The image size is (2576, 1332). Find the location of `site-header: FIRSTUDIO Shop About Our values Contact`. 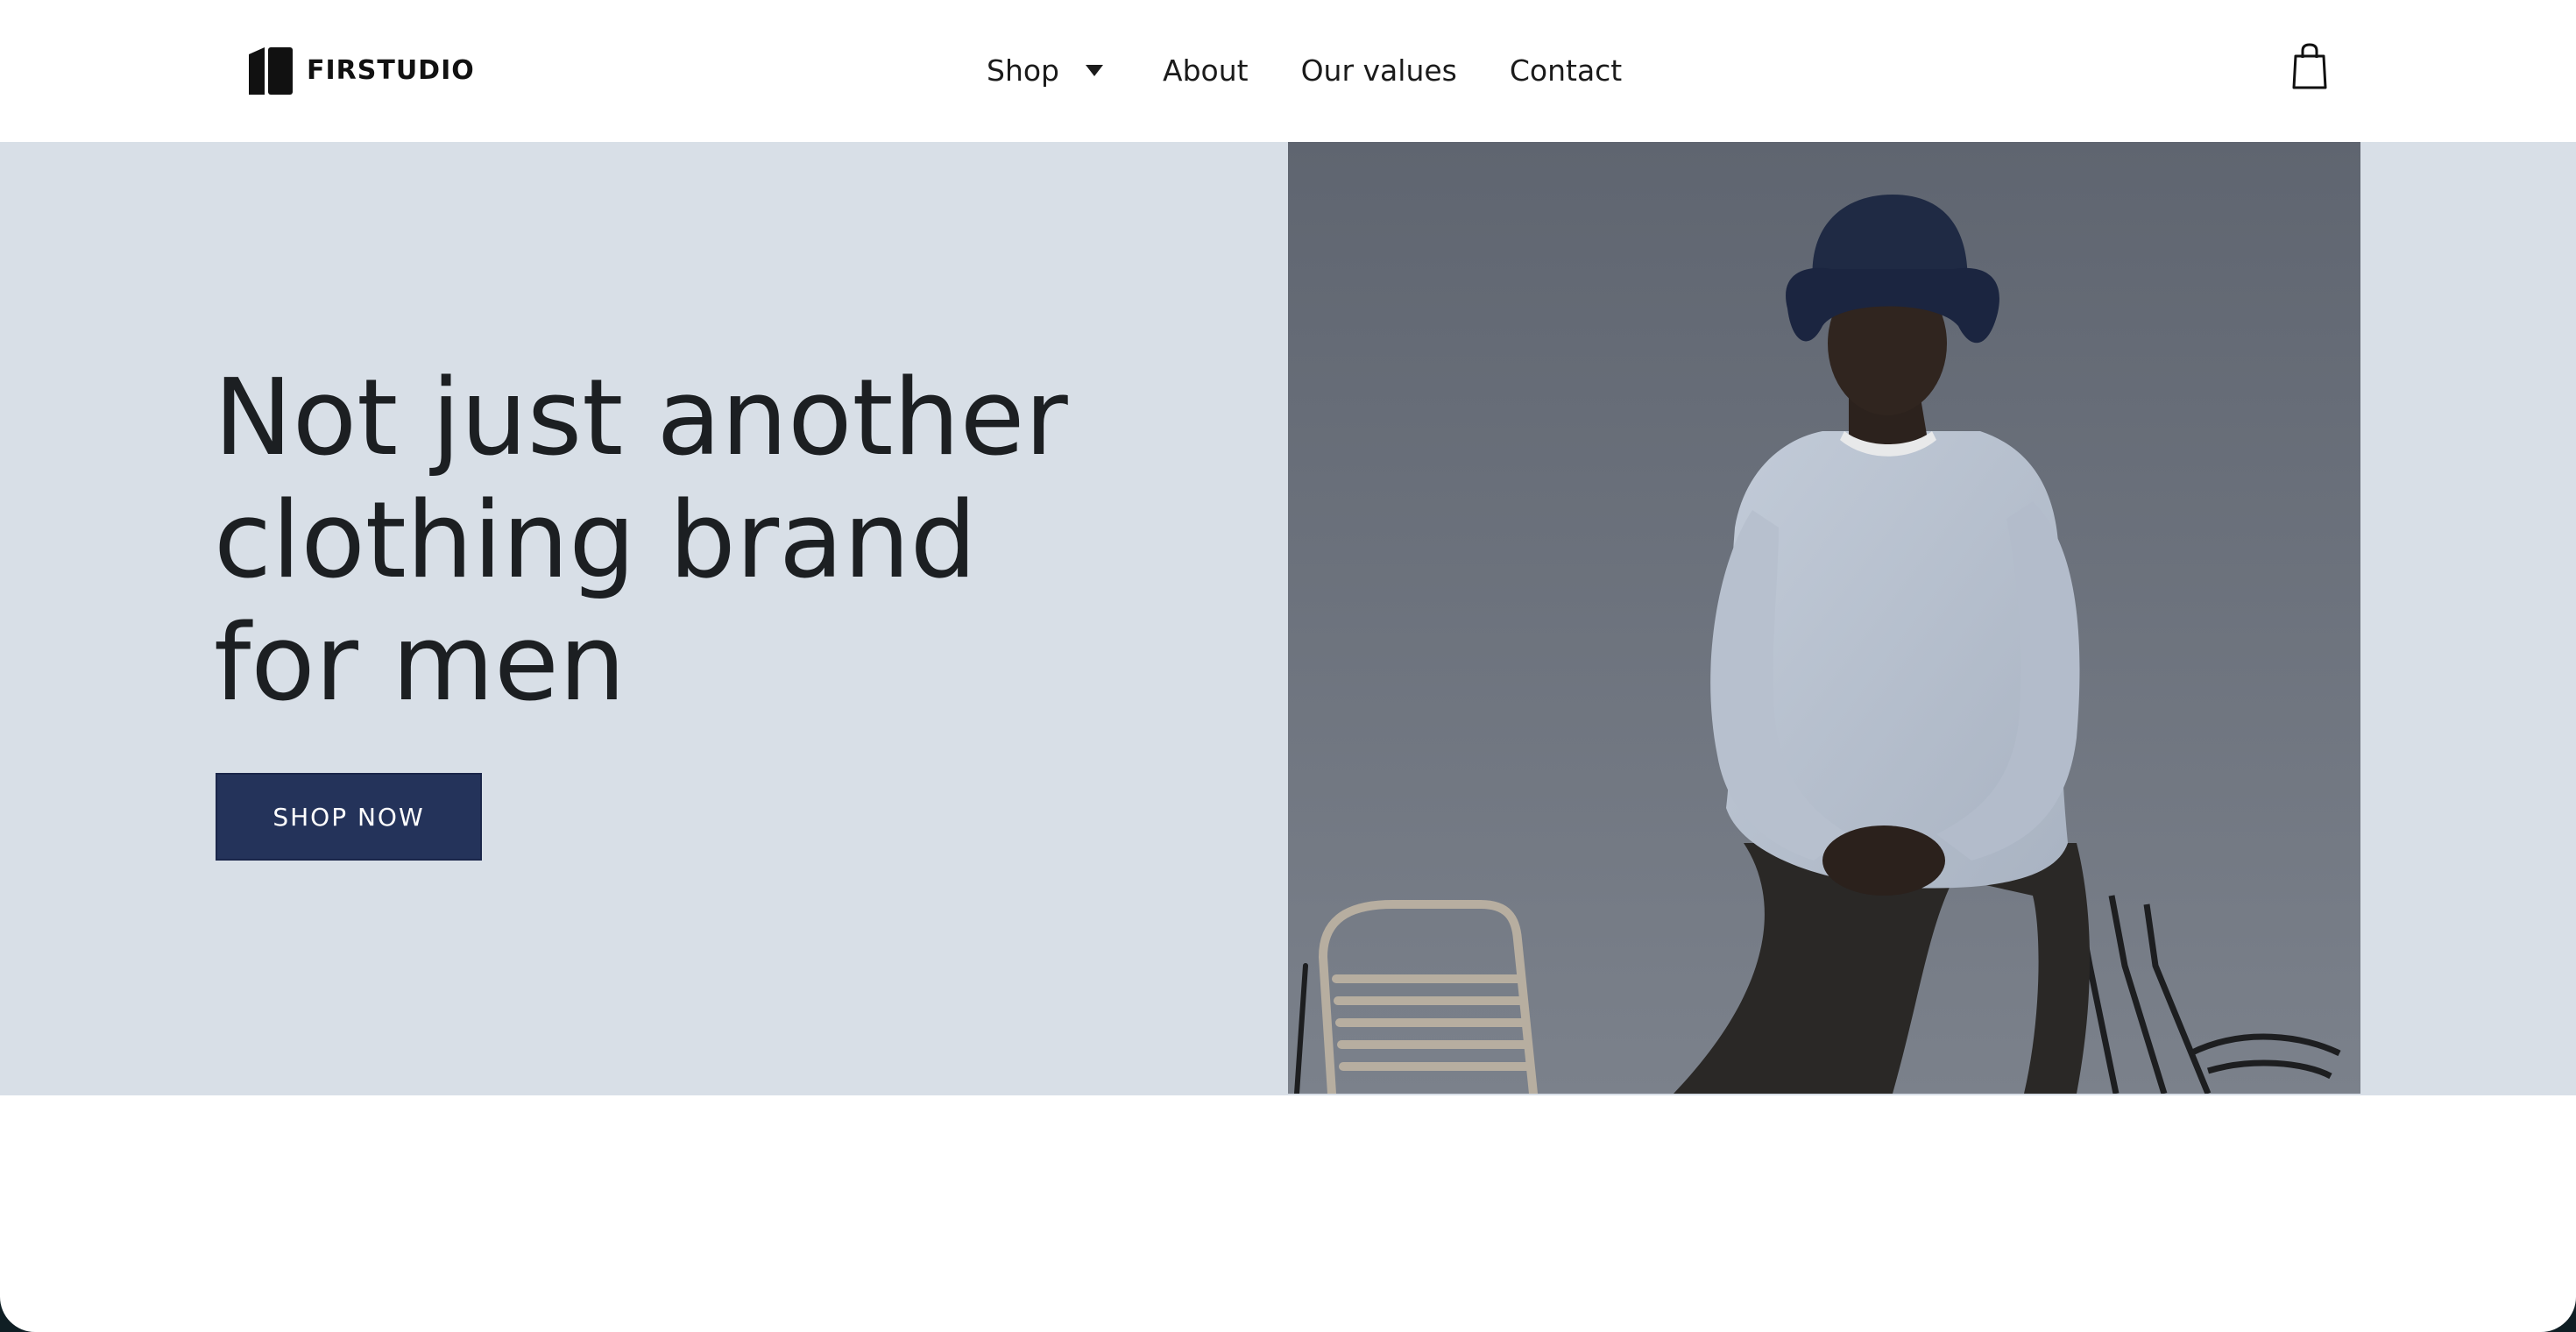

site-header: FIRSTUDIO Shop About Our values Contact is located at coordinates (1288, 71).